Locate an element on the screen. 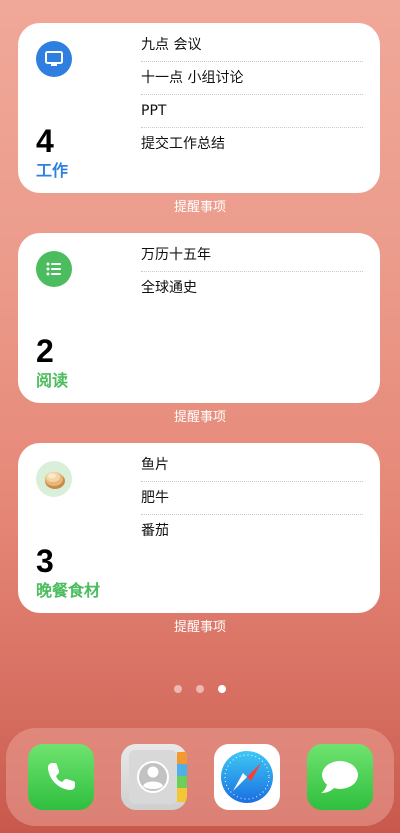  reminder-count: 2 is located at coordinates (45, 351).